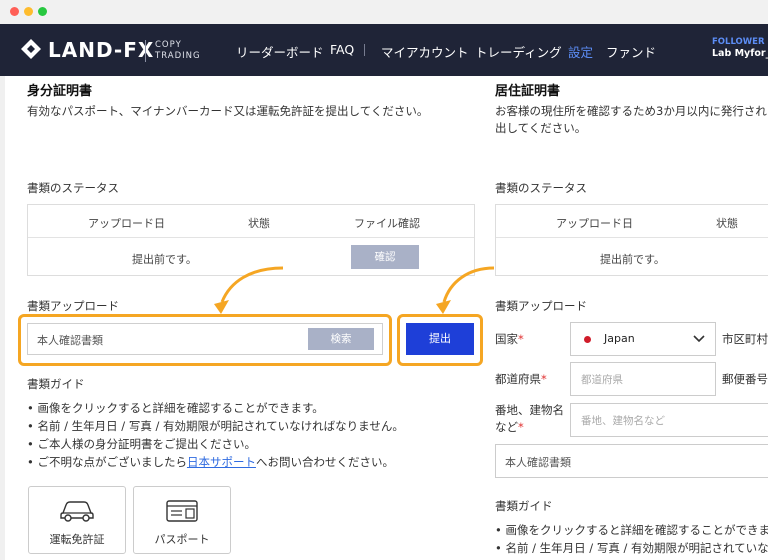 The image size is (768, 560). I want to click on minimize-window-dot, so click(28, 11).